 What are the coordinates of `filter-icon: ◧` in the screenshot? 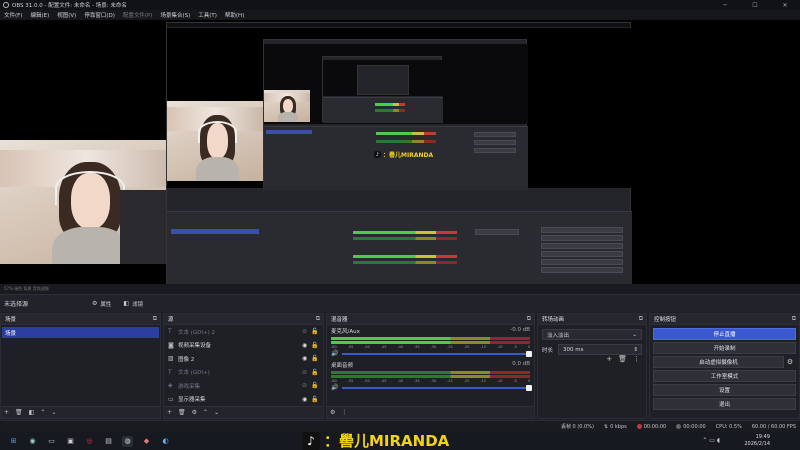 It's located at (32, 412).